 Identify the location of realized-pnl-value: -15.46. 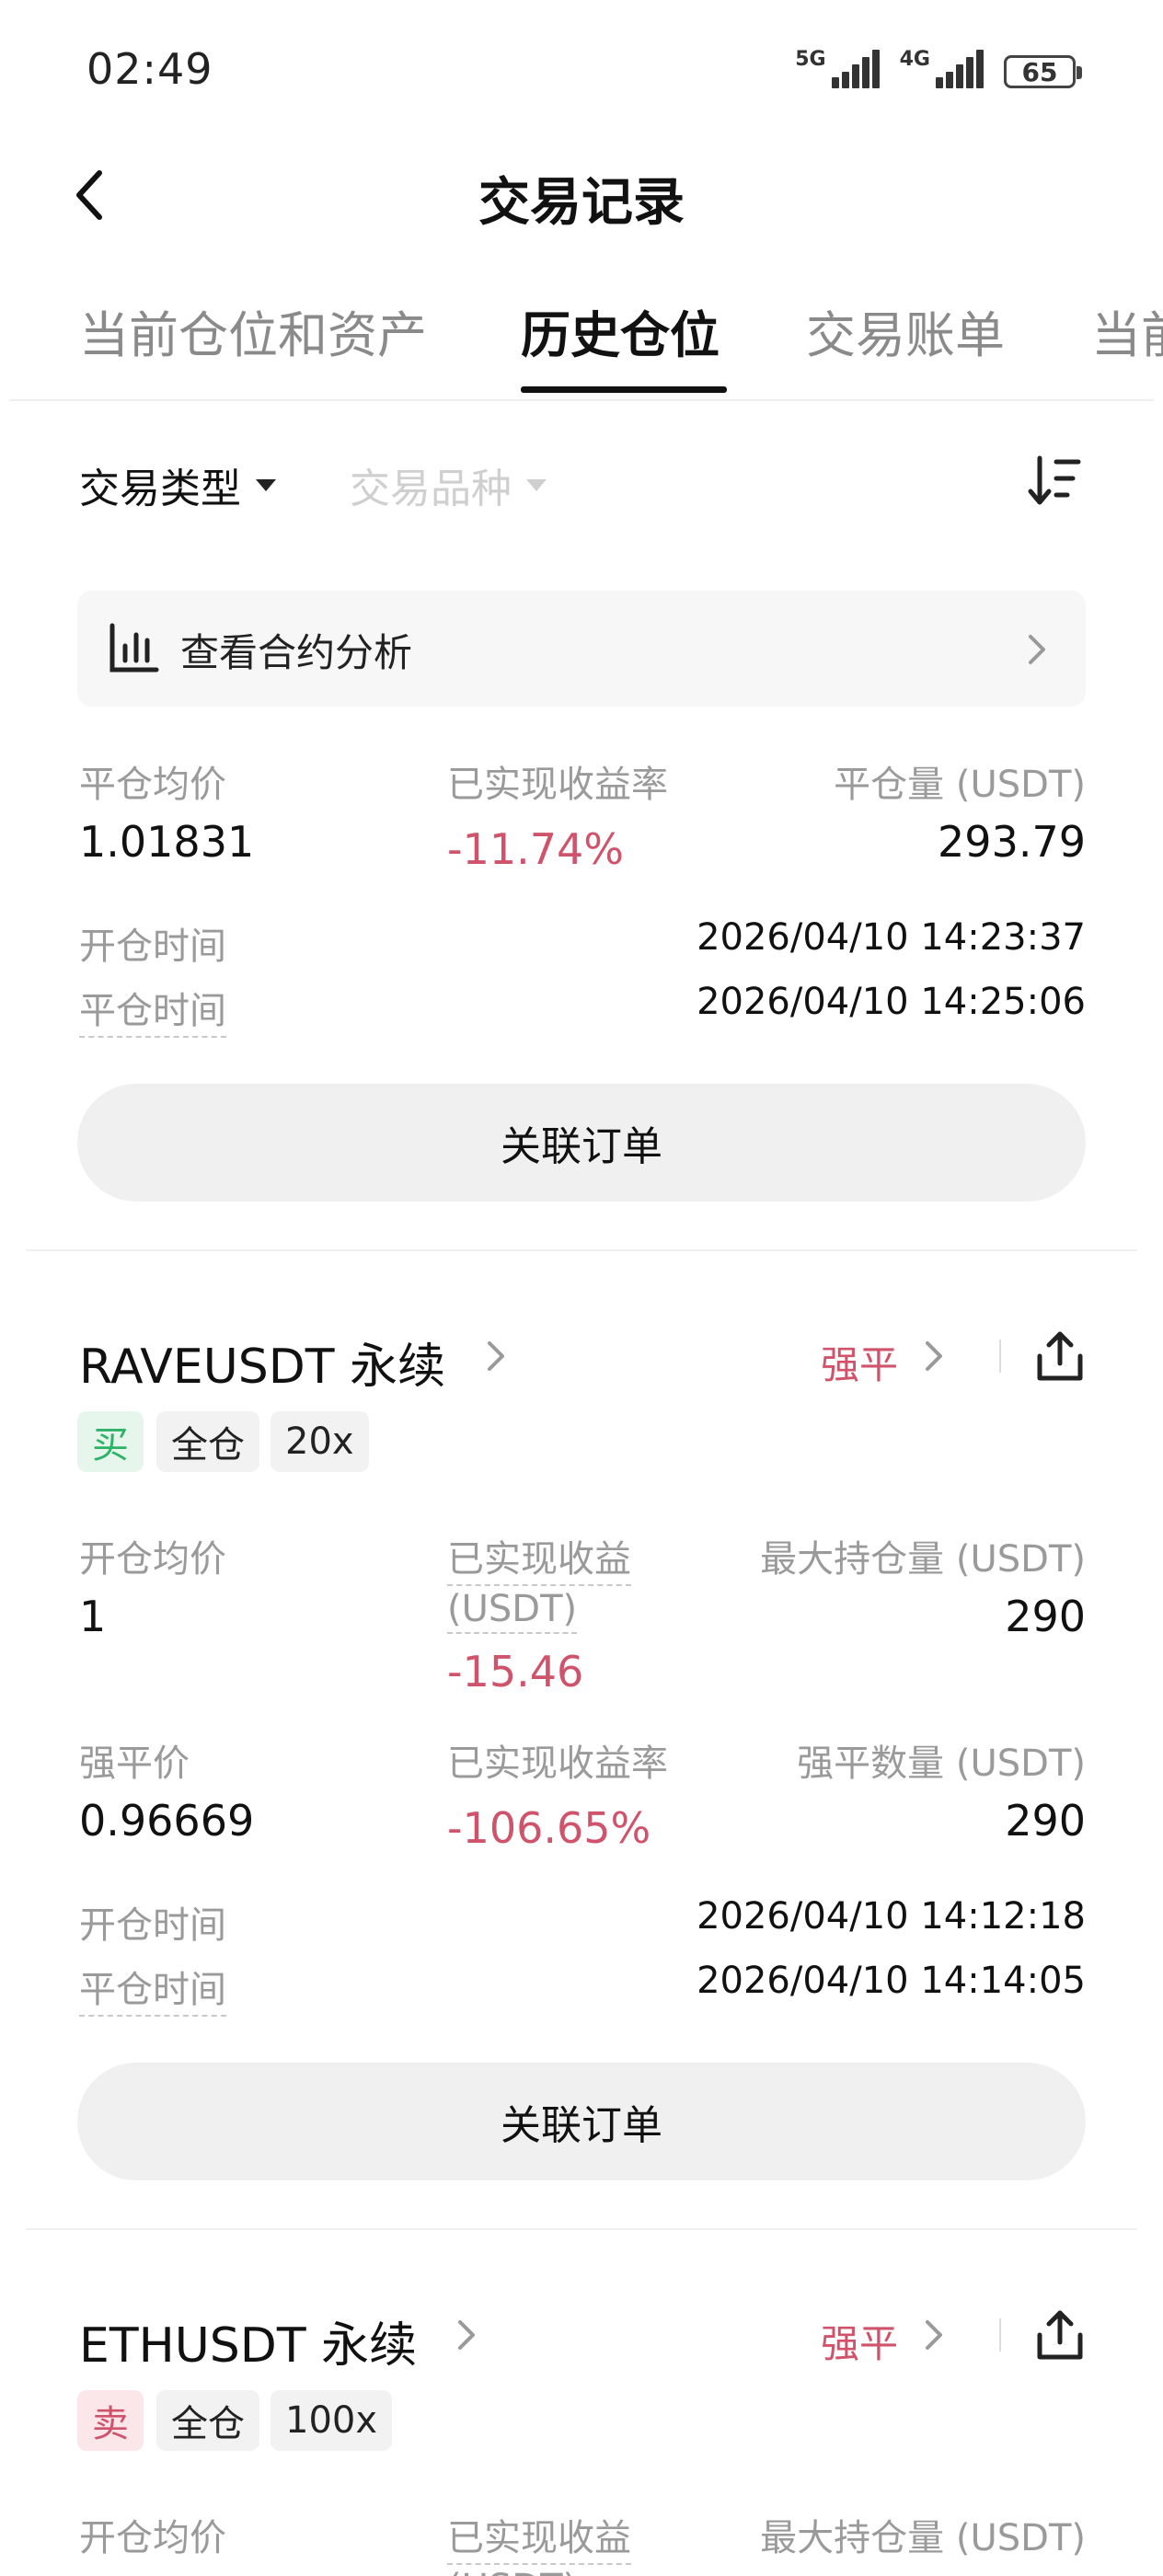
(516, 1671).